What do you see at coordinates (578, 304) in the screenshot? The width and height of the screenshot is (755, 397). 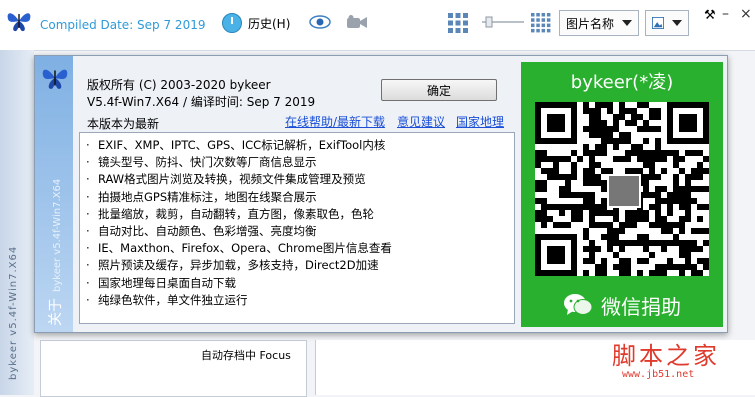 I see `wechat-icon` at bounding box center [578, 304].